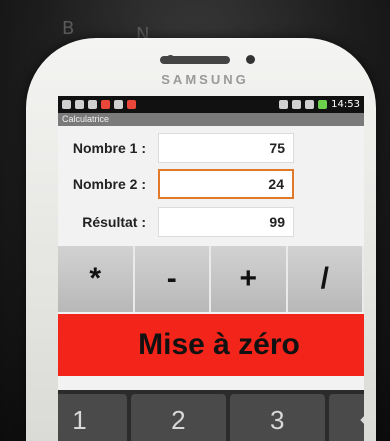 This screenshot has width=390, height=441. Describe the element at coordinates (172, 279) in the screenshot. I see `subtract-button: -` at that location.